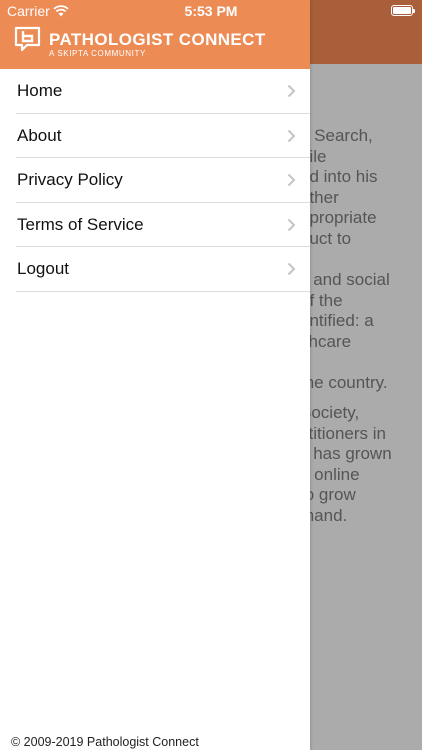 Image resolution: width=422 pixels, height=750 pixels. Describe the element at coordinates (39, 135) in the screenshot. I see `menu-item-label: About` at that location.